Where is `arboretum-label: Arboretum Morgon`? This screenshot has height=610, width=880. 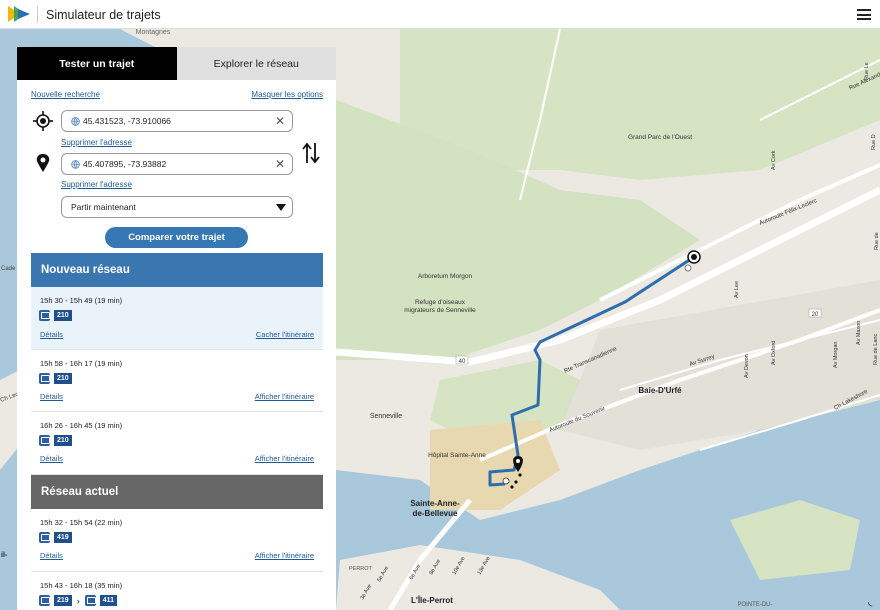
arboretum-label: Arboretum Morgon is located at coordinates (445, 276).